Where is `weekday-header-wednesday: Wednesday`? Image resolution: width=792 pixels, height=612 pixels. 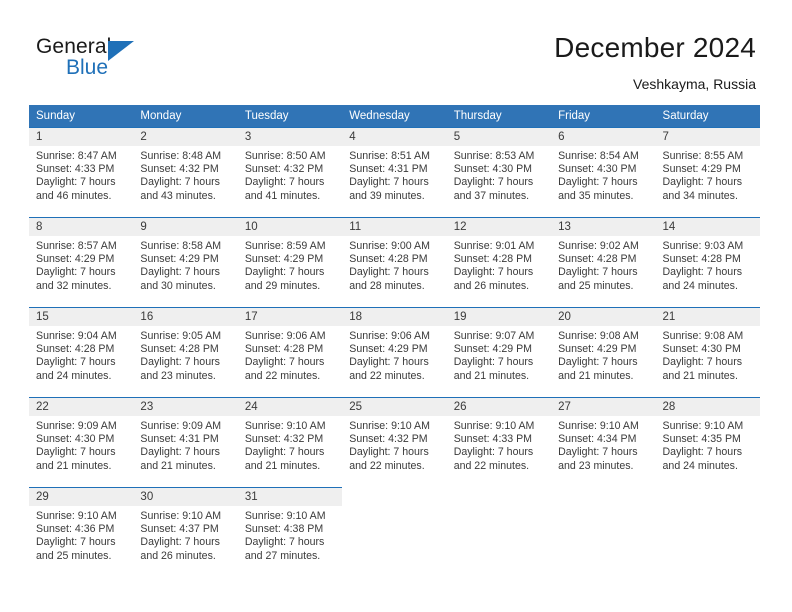
weekday-header-wednesday: Wednesday is located at coordinates (394, 116).